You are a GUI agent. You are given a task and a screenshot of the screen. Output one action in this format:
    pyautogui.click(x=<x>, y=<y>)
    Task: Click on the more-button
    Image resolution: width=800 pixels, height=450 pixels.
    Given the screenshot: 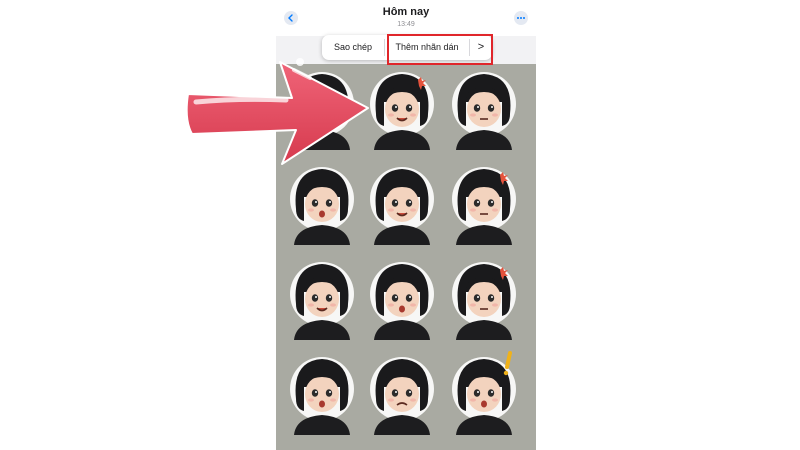 What is the action you would take?
    pyautogui.click(x=521, y=18)
    